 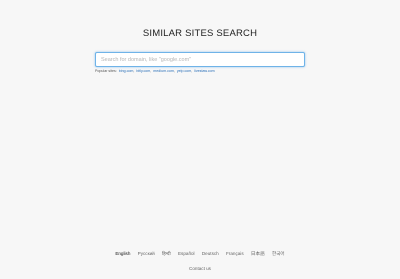 I want to click on search-box, so click(x=200, y=59).